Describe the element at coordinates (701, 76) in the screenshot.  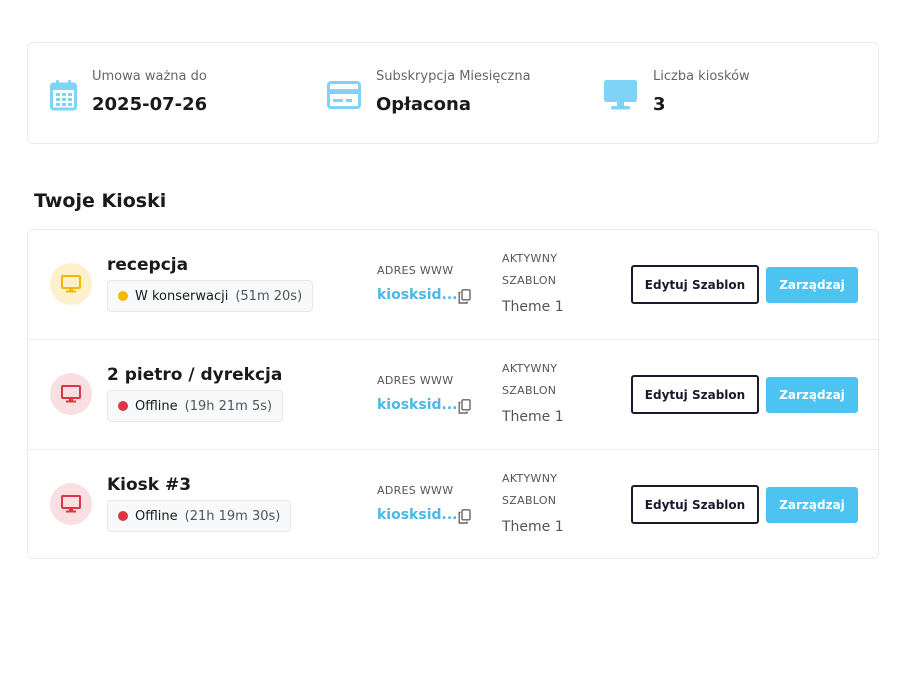
I see `kiosk-count-label: Liczba kiosków` at that location.